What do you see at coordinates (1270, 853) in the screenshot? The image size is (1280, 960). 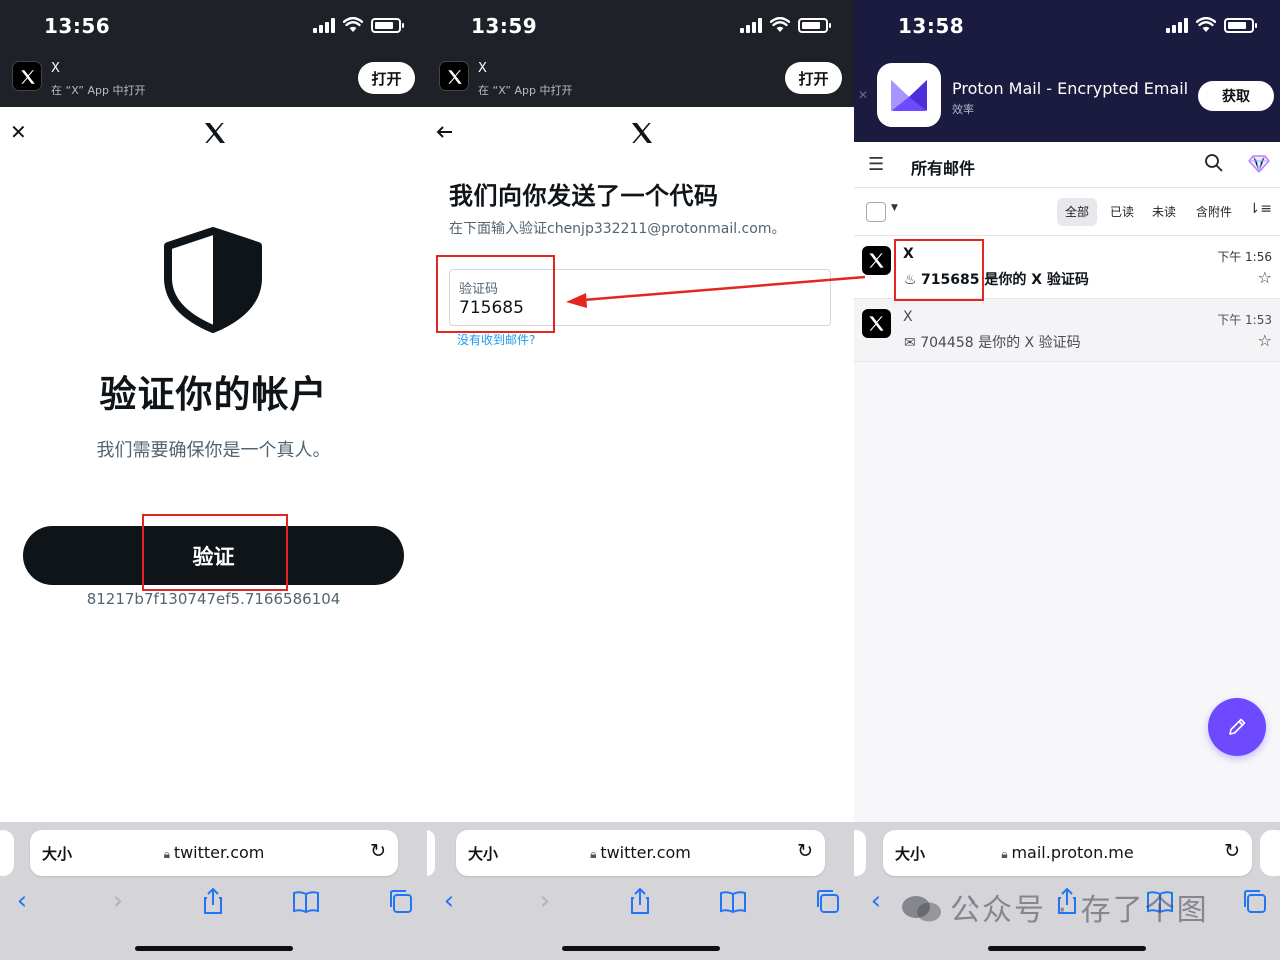 I see `next-tab-peek` at bounding box center [1270, 853].